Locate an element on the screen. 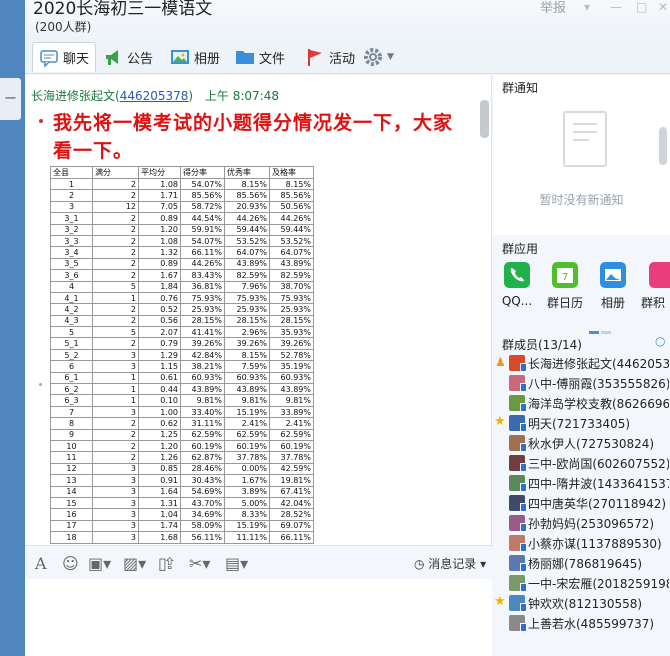 The height and width of the screenshot is (656, 670). member-item: 八中-傅丽霞(353555826) is located at coordinates (589, 383).